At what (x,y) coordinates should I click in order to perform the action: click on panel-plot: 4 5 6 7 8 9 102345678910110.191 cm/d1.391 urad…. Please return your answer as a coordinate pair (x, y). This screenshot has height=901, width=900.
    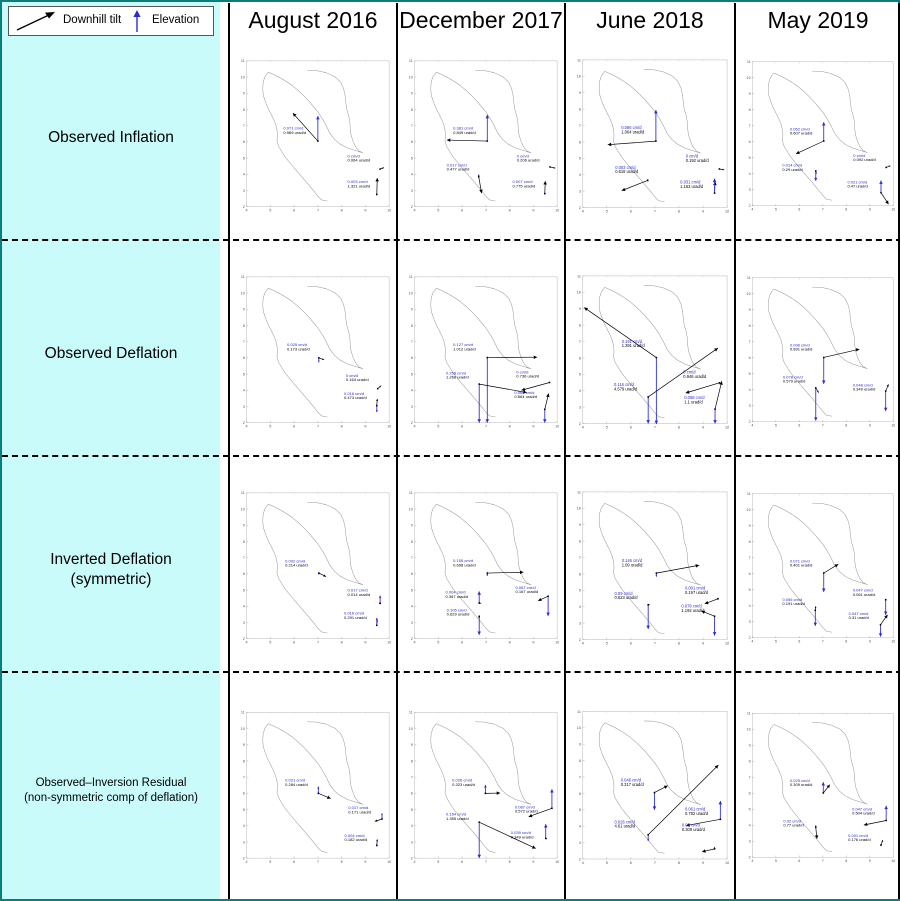
    Looking at the image, I should click on (653, 351).